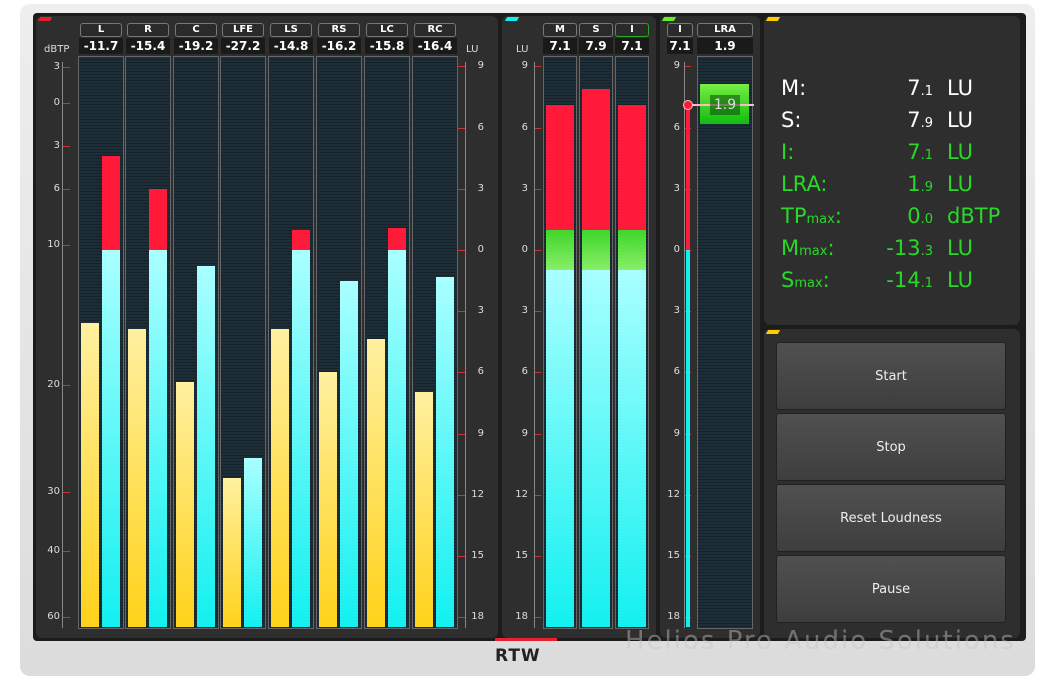 The image size is (1060, 680). Describe the element at coordinates (805, 280) in the screenshot. I see `summary-label: Smax:` at that location.